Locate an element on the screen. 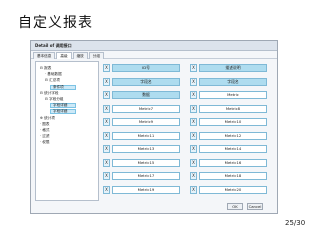  field-input: Metric8 is located at coordinates (233, 108).